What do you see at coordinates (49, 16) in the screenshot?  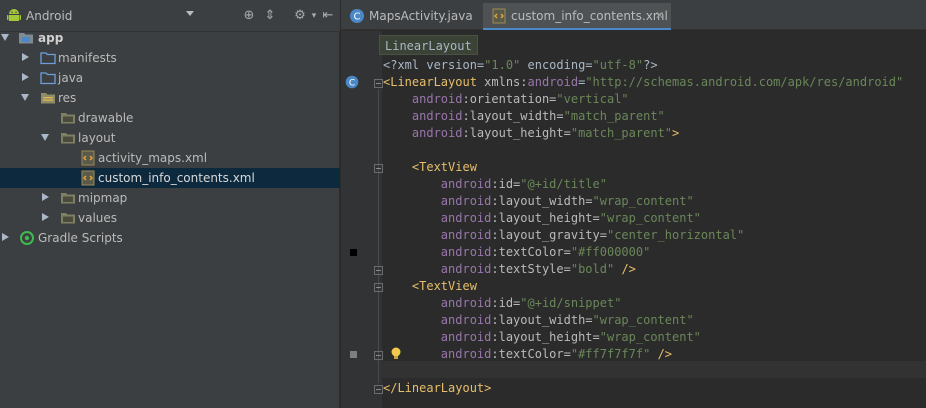 I see `project-view-selector: Android` at bounding box center [49, 16].